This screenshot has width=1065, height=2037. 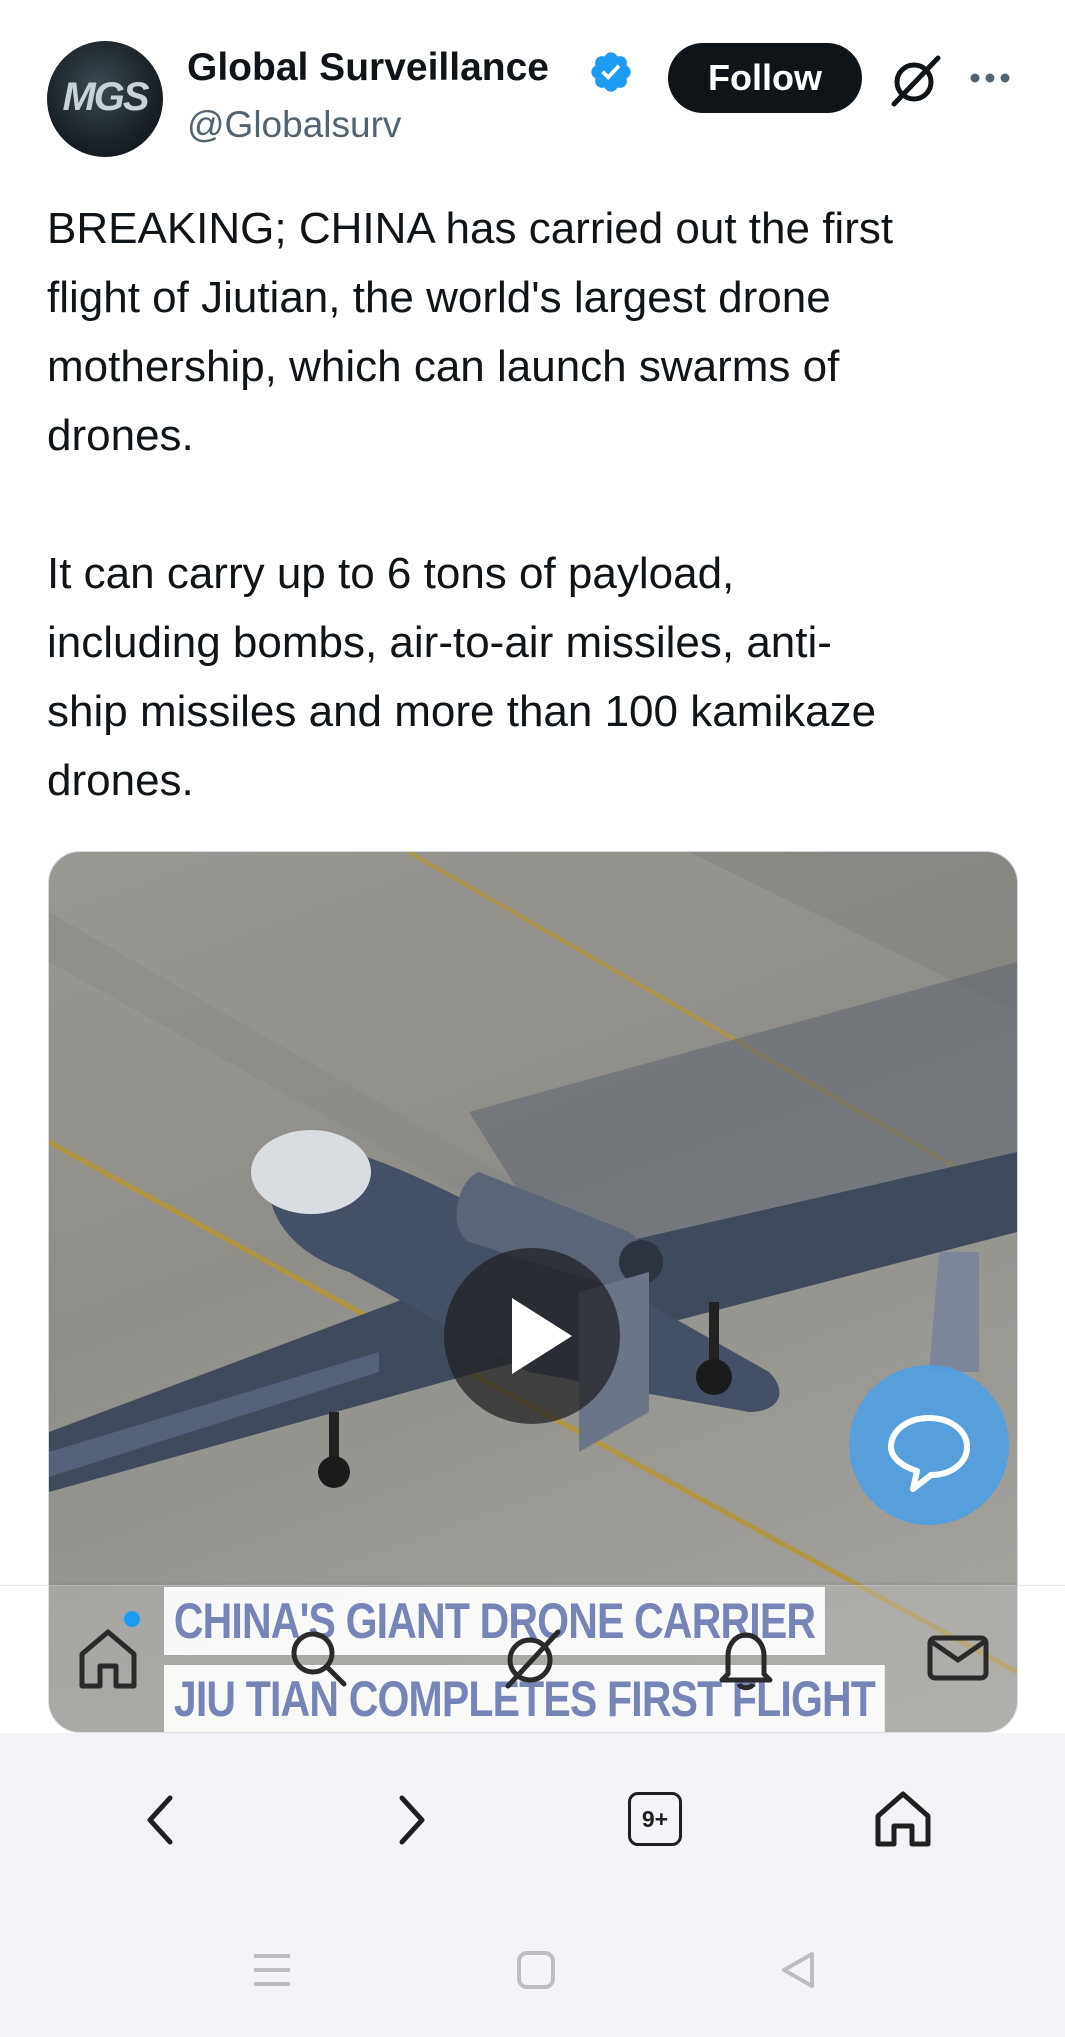 I want to click on more-icon, so click(x=990, y=78).